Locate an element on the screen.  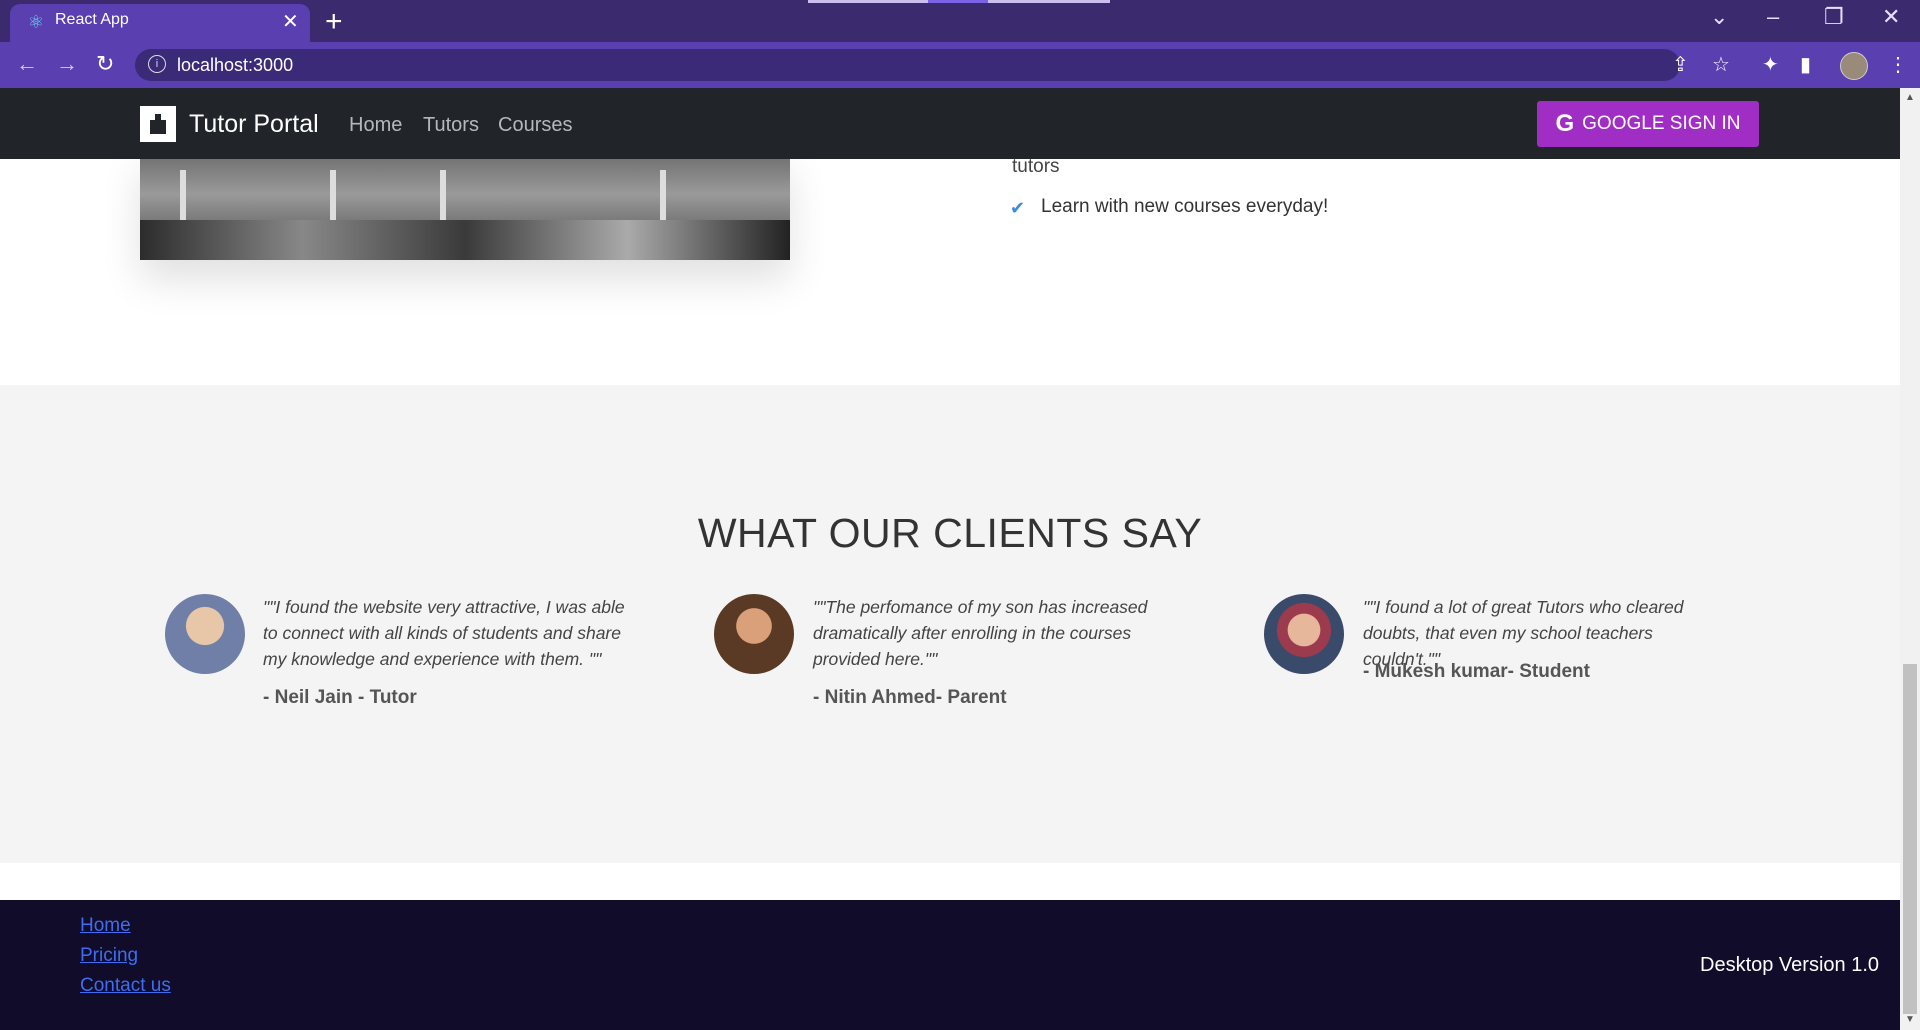
site-info-icon: i is located at coordinates (157, 64).